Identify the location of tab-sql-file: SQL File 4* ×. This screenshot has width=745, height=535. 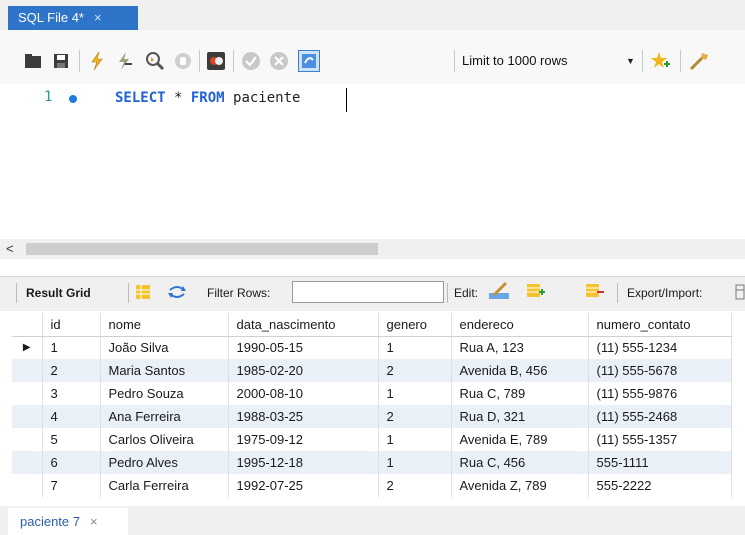
(73, 18).